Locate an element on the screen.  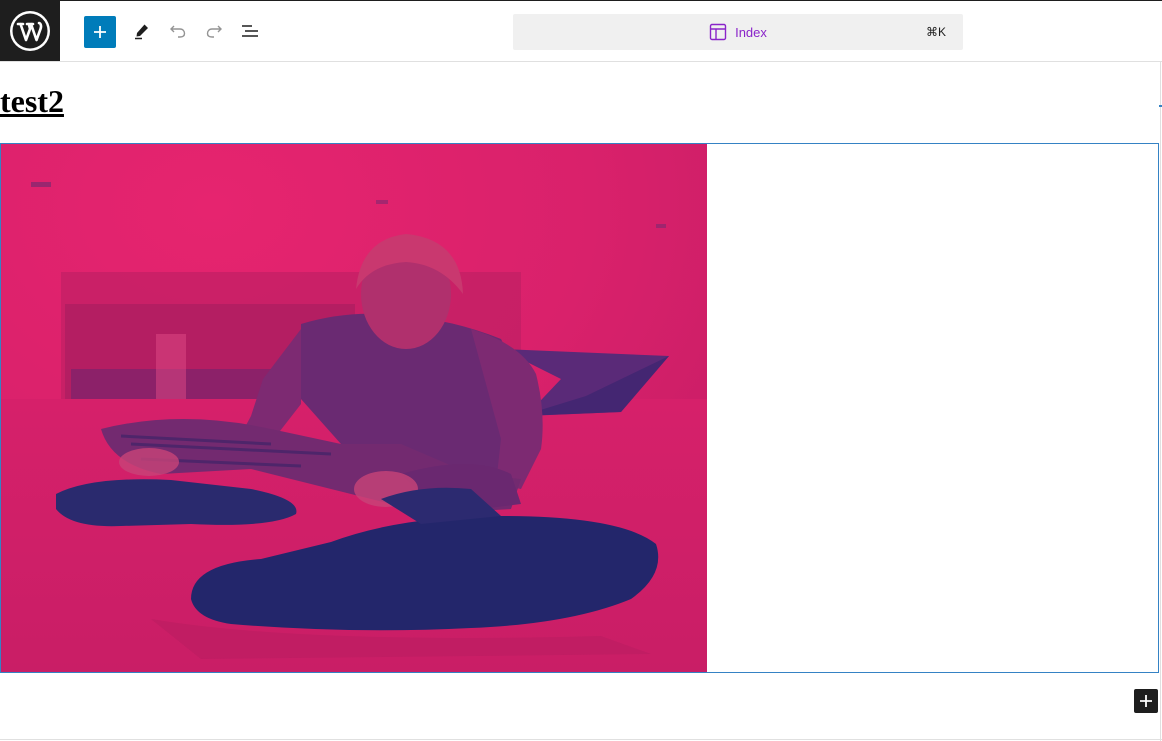
undo-button is located at coordinates (178, 31).